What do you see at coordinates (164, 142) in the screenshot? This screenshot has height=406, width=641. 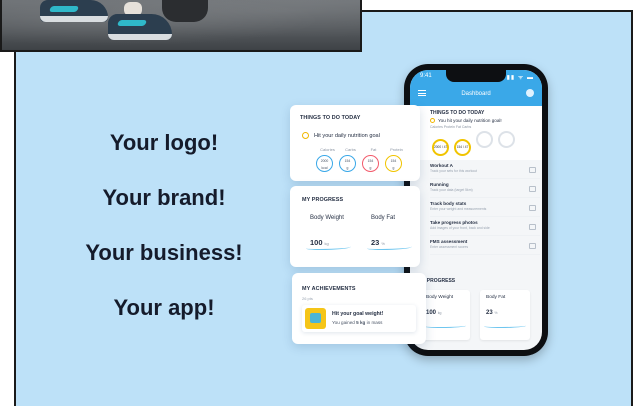 I see `slogan-logo: Your logo!` at bounding box center [164, 142].